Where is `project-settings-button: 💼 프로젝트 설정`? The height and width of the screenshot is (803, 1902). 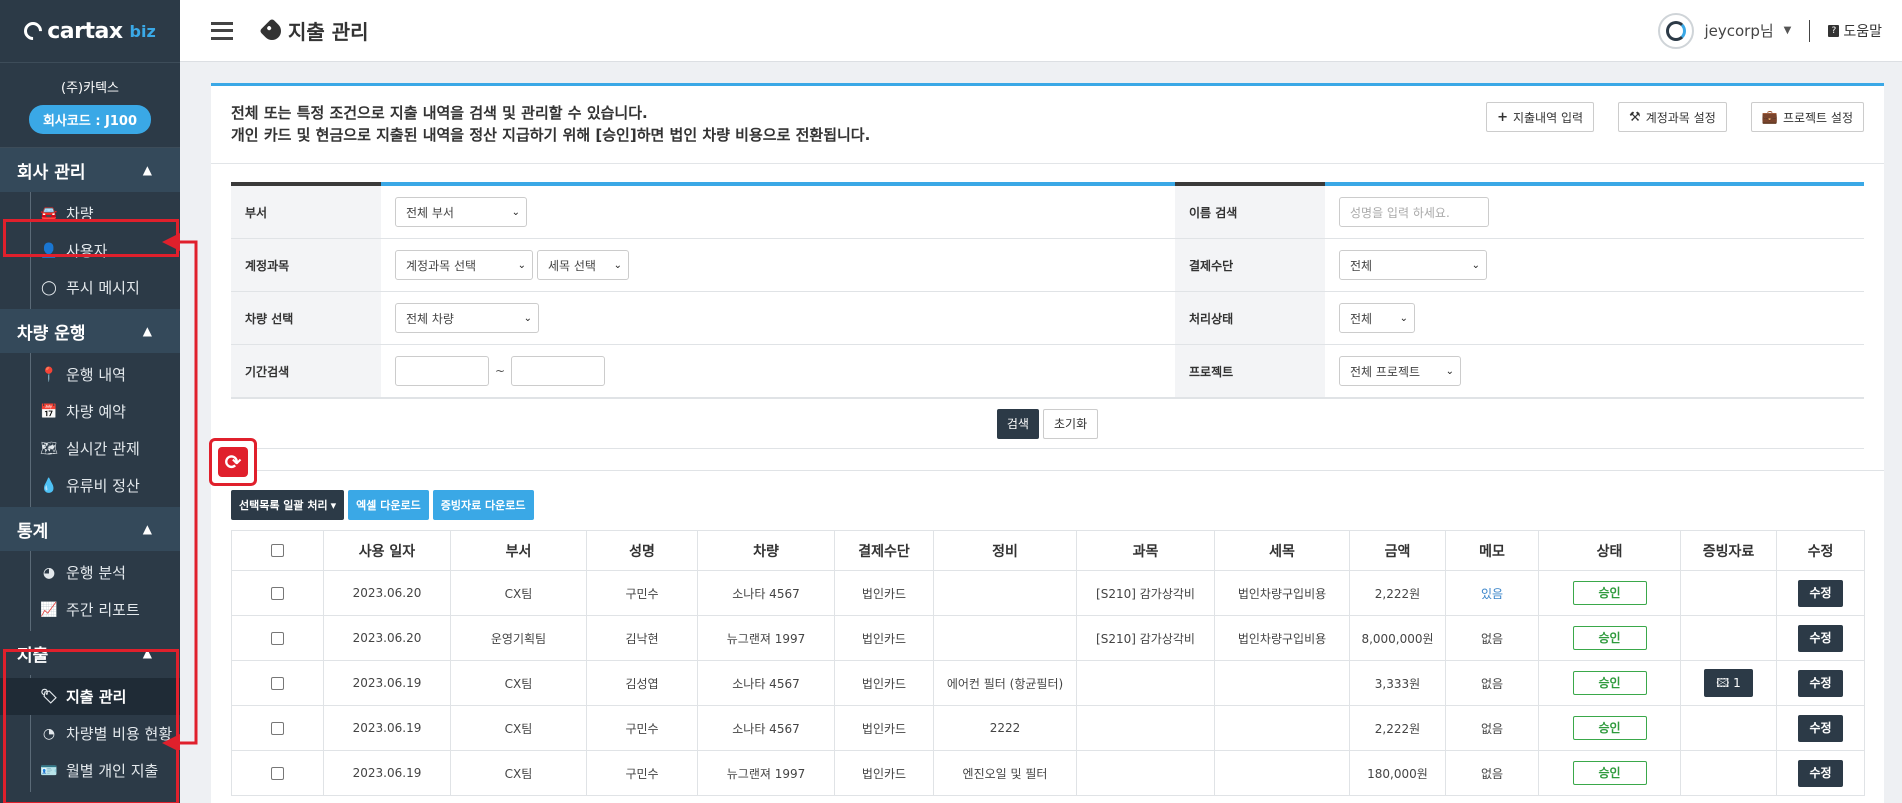
project-settings-button: 💼 프로젝트 설정 is located at coordinates (1807, 117).